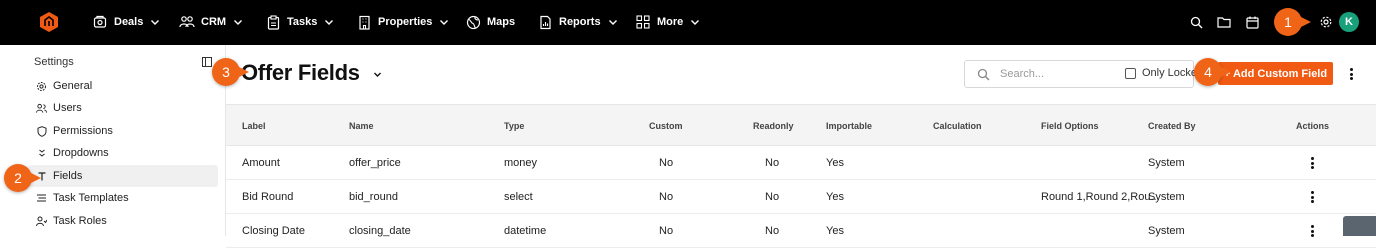 The width and height of the screenshot is (1376, 248). I want to click on sidebar-item-label: Permissions, so click(83, 131).